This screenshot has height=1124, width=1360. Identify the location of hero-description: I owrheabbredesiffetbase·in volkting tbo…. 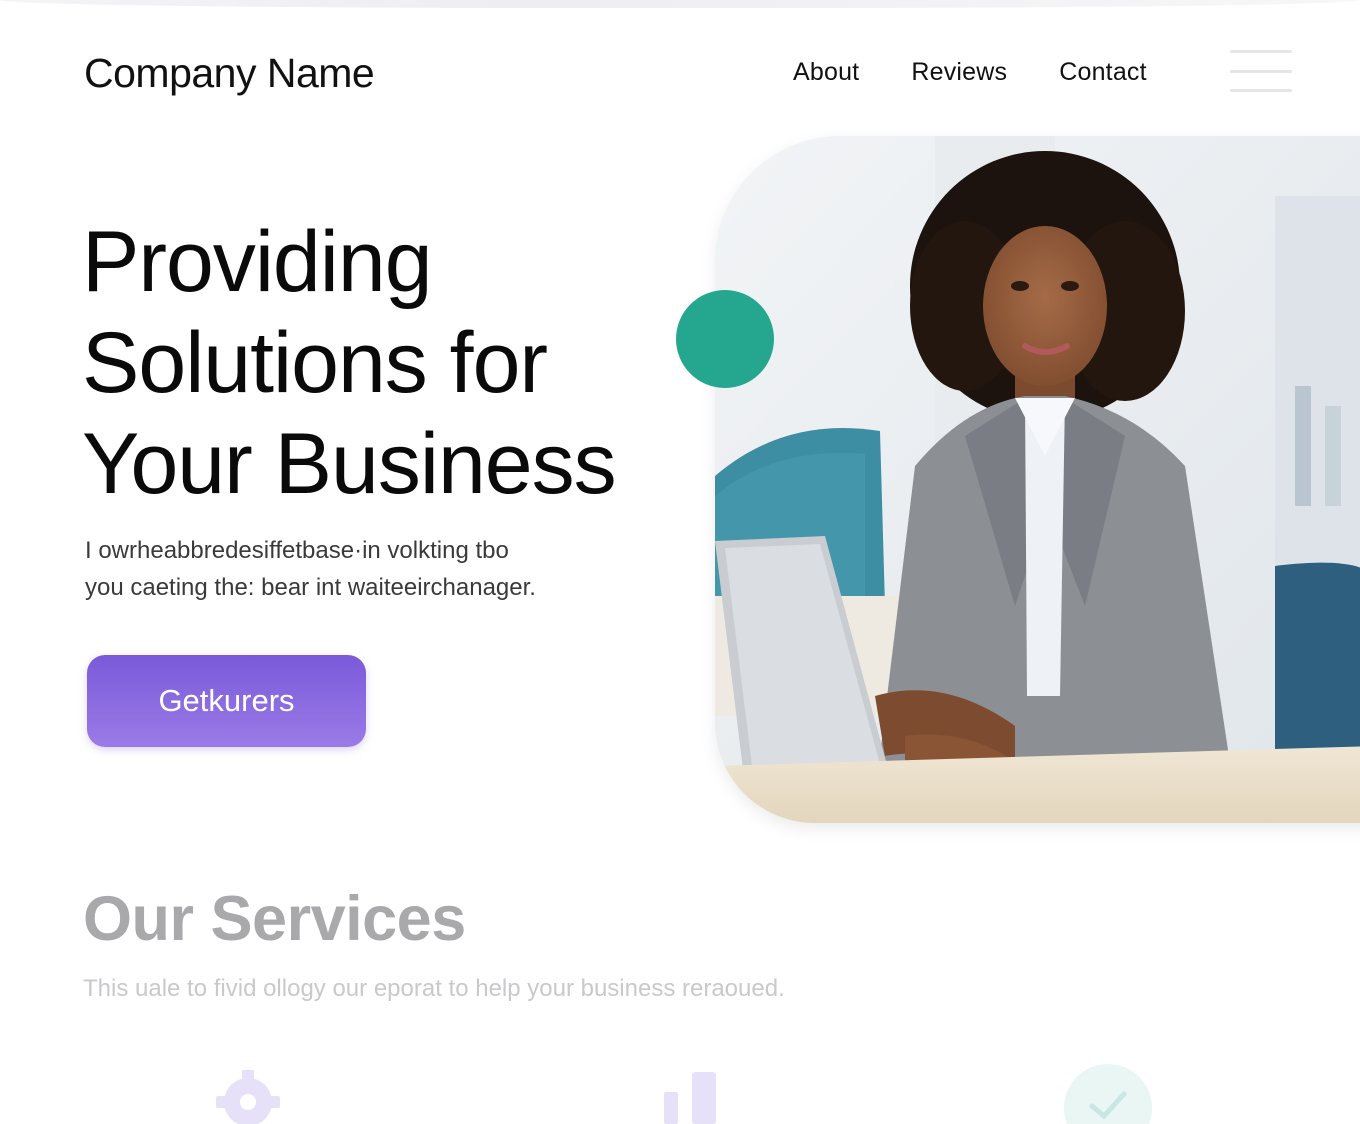
(355, 569).